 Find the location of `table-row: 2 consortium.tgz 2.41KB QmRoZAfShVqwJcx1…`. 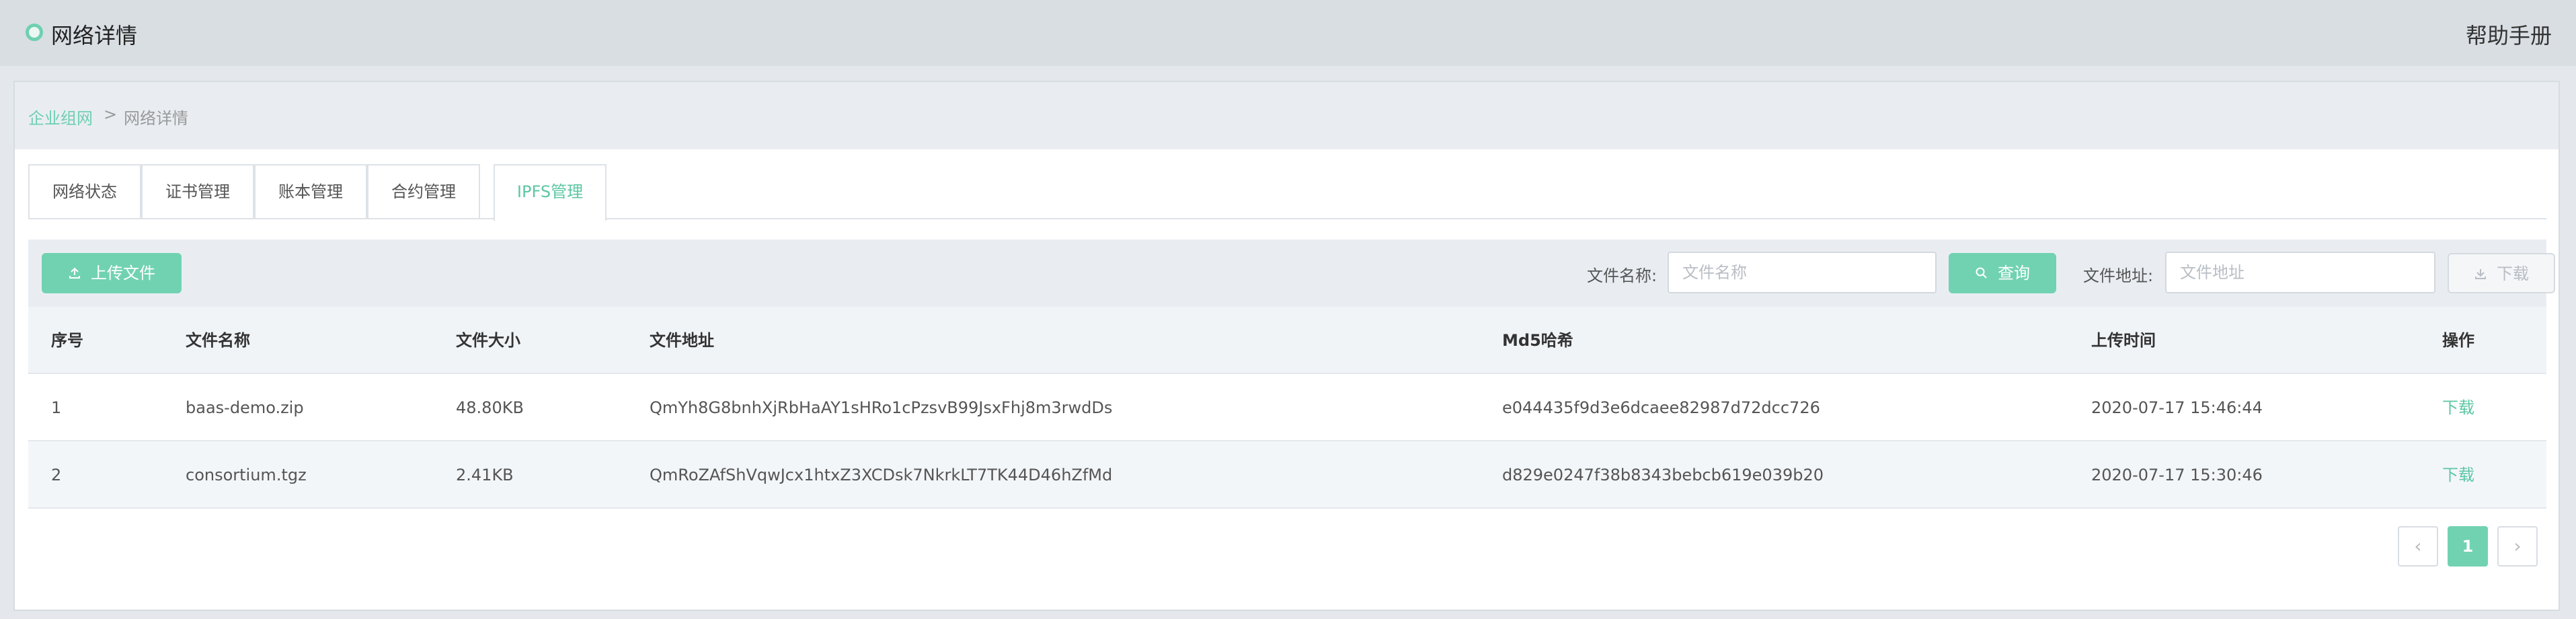

table-row: 2 consortium.tgz 2.41KB QmRoZAfShVqwJcx1… is located at coordinates (1287, 475).